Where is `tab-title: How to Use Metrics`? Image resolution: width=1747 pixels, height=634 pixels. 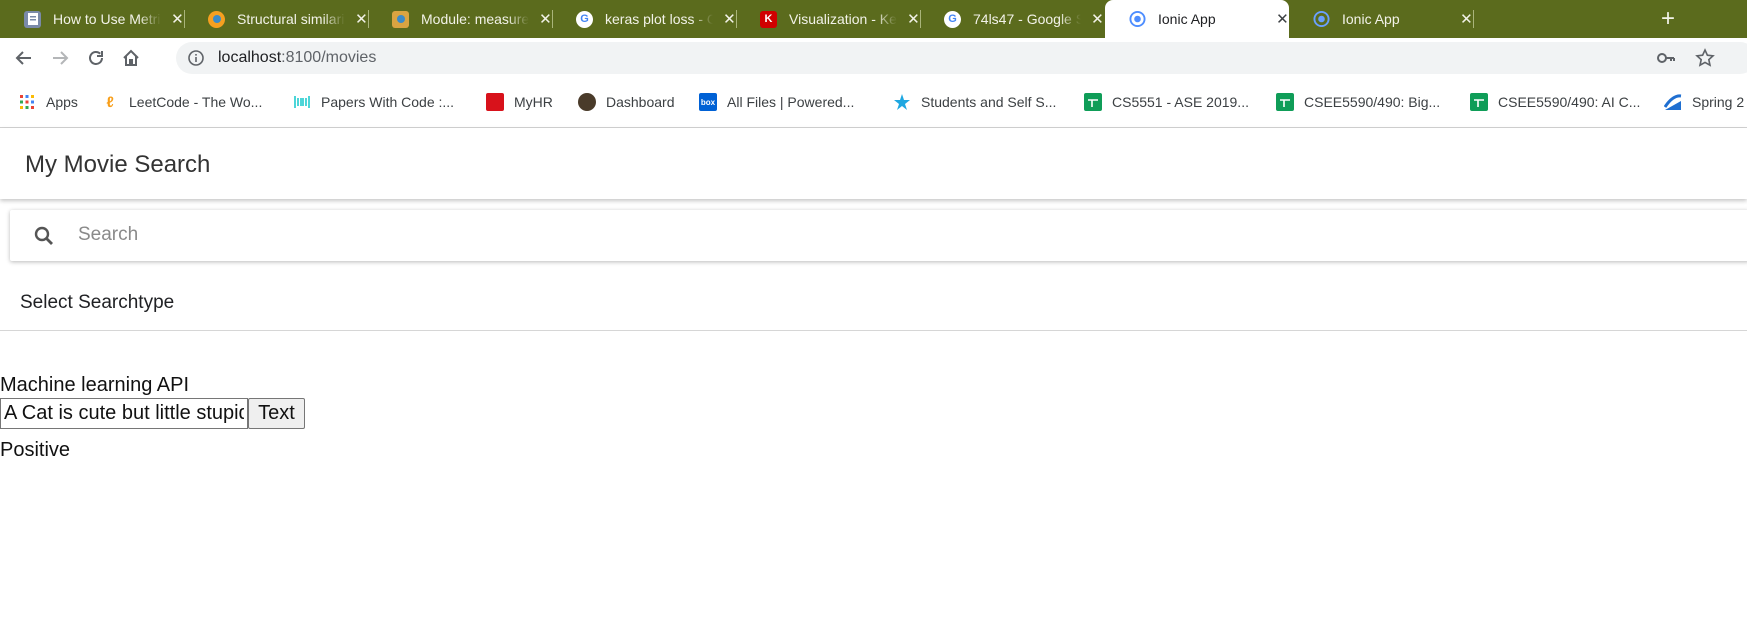
tab-title: How to Use Metrics is located at coordinates (107, 19).